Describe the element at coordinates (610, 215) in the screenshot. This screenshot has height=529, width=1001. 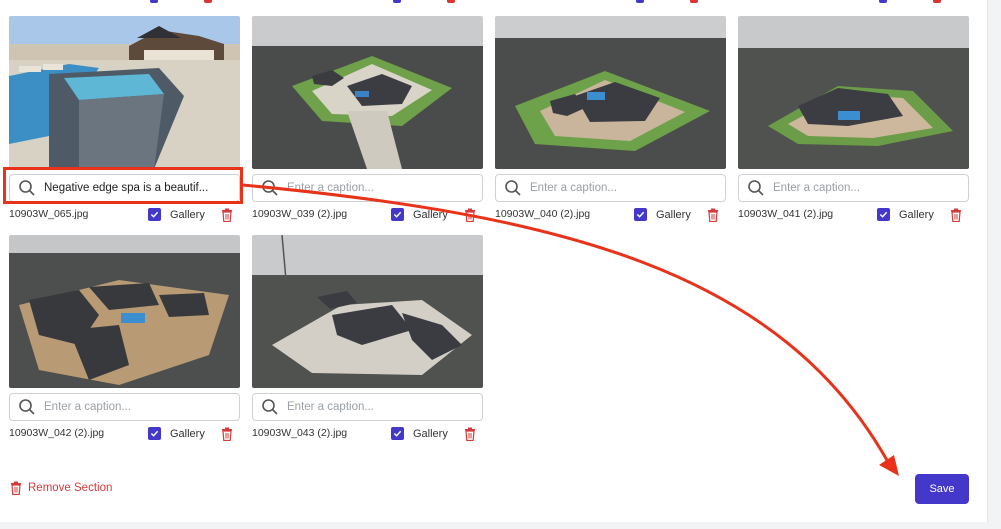
I see `photo-meta: 10903W_040 (2).jpg Gallery` at that location.